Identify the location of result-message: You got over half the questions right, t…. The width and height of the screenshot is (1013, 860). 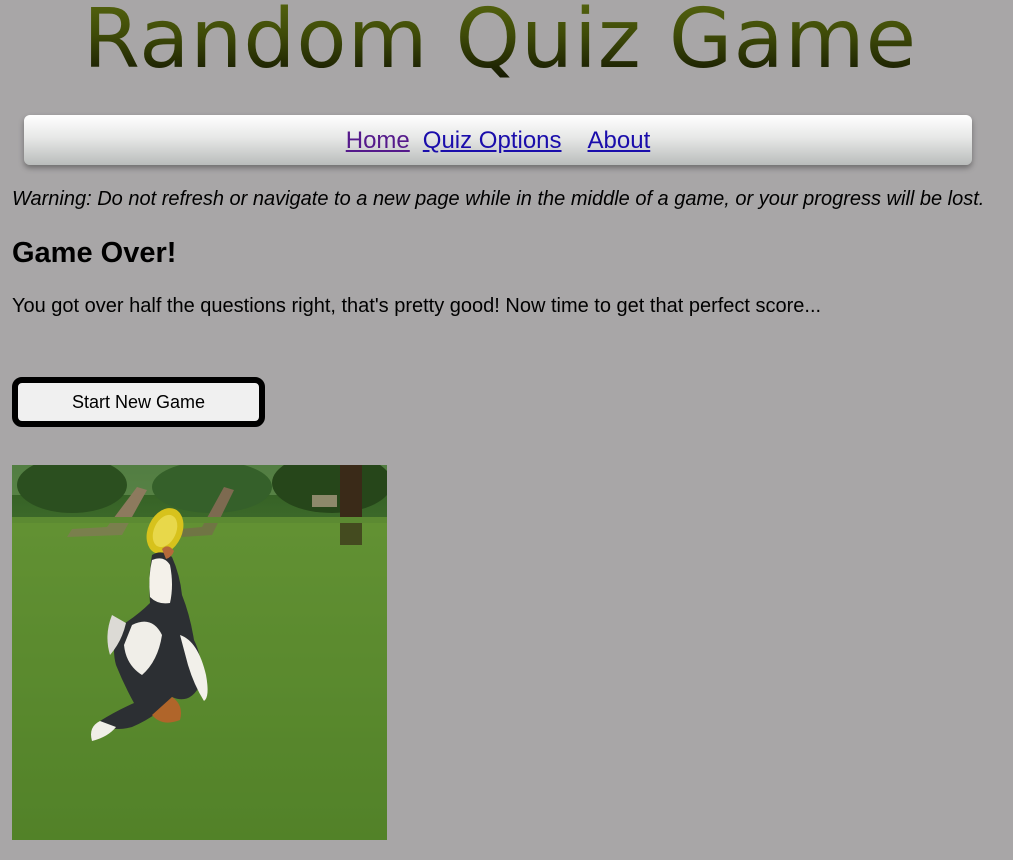
(417, 306).